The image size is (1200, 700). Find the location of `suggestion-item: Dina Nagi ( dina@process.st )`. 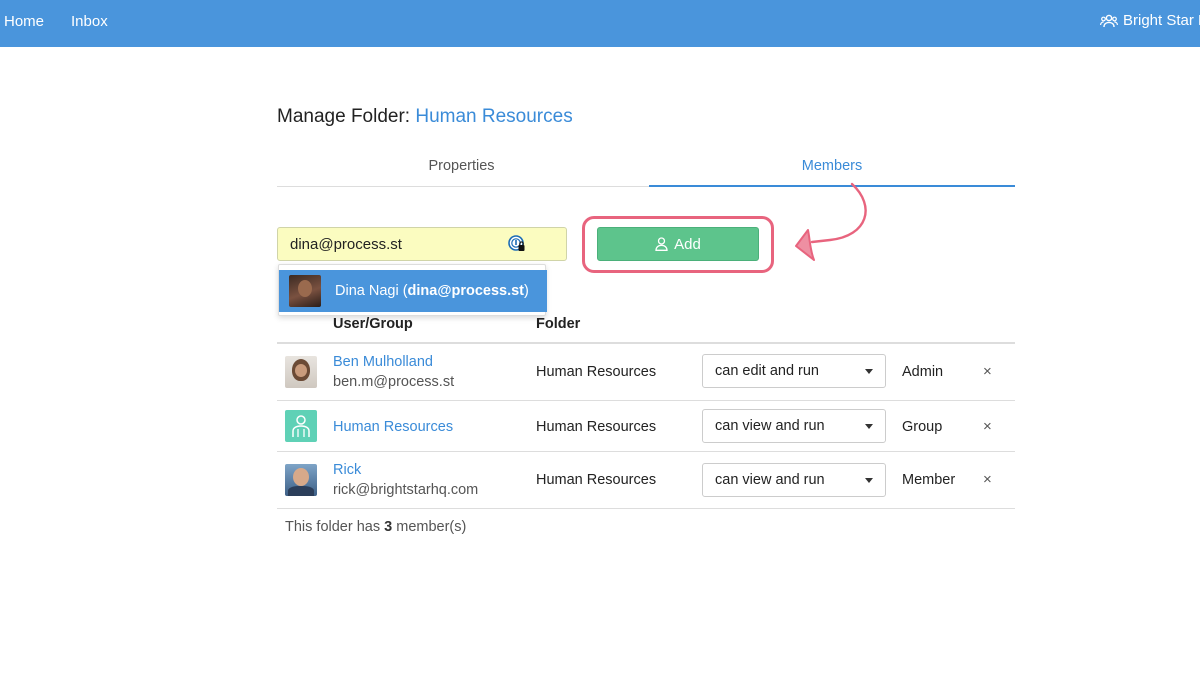

suggestion-item: Dina Nagi ( dina@process.st ) is located at coordinates (413, 291).